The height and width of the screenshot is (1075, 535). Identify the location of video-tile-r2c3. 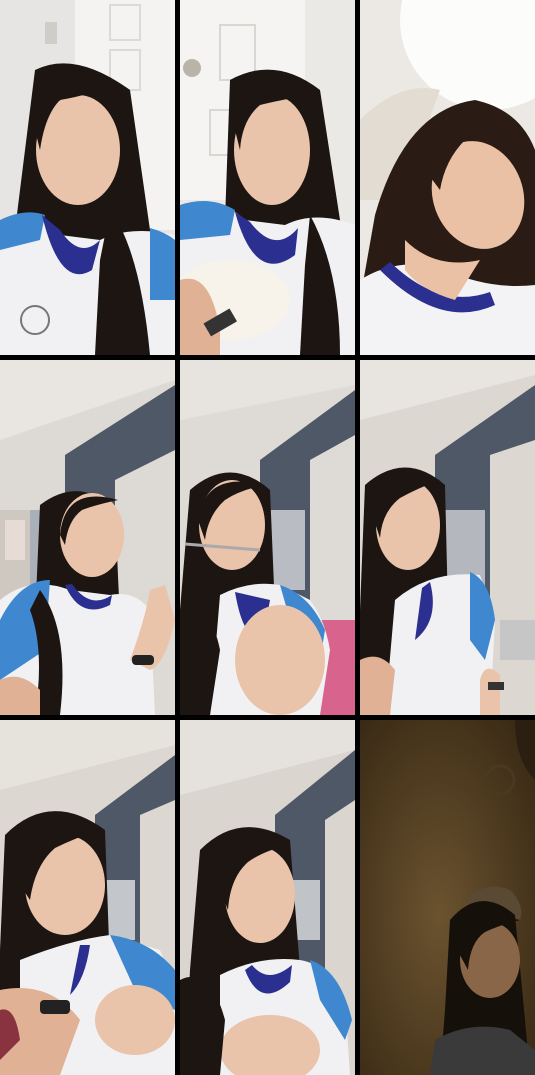
(447, 537).